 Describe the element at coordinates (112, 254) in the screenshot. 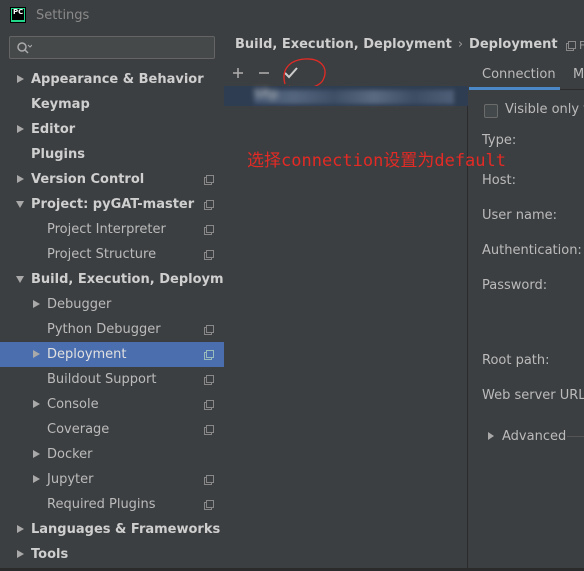

I see `tree-item-project-structure: Project Structure` at that location.